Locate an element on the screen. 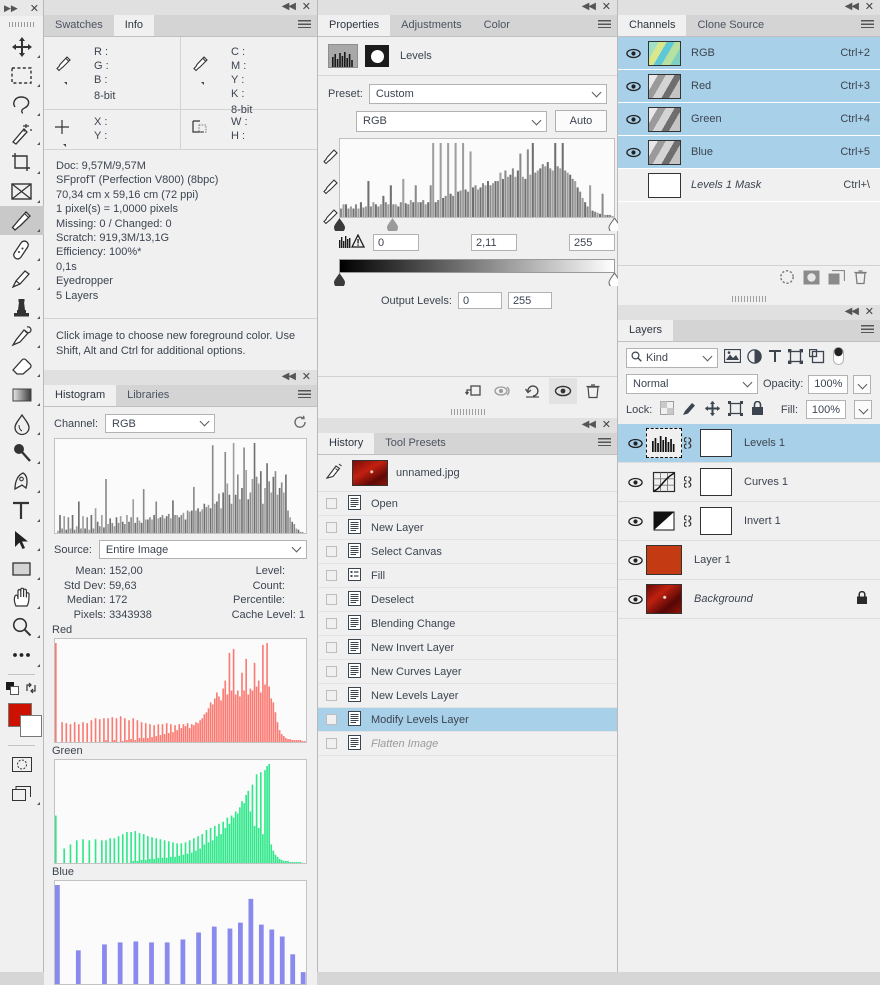 Image resolution: width=880 pixels, height=985 pixels. lock-transparent-pixels-icon is located at coordinates (667, 409).